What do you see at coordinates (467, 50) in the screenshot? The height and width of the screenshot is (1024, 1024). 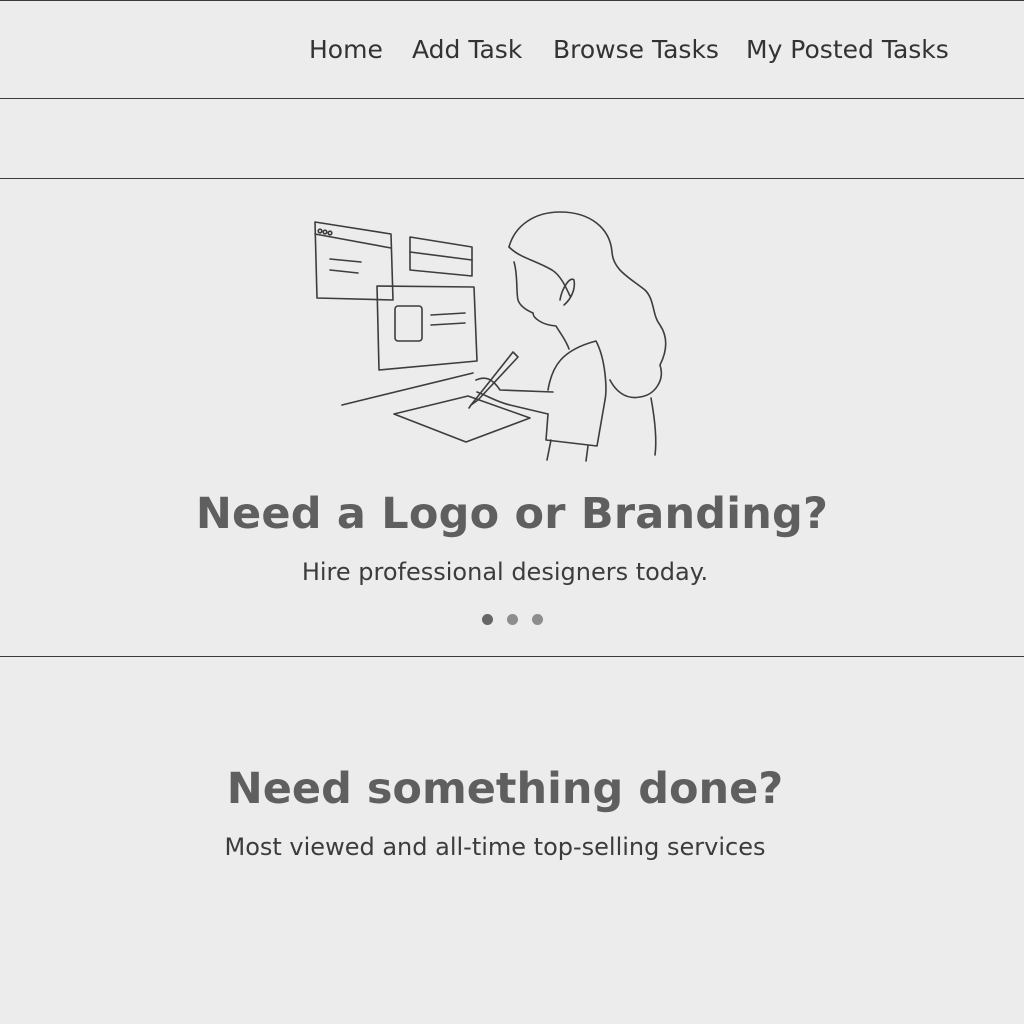 I see `nav-add-task-link: Add Task` at bounding box center [467, 50].